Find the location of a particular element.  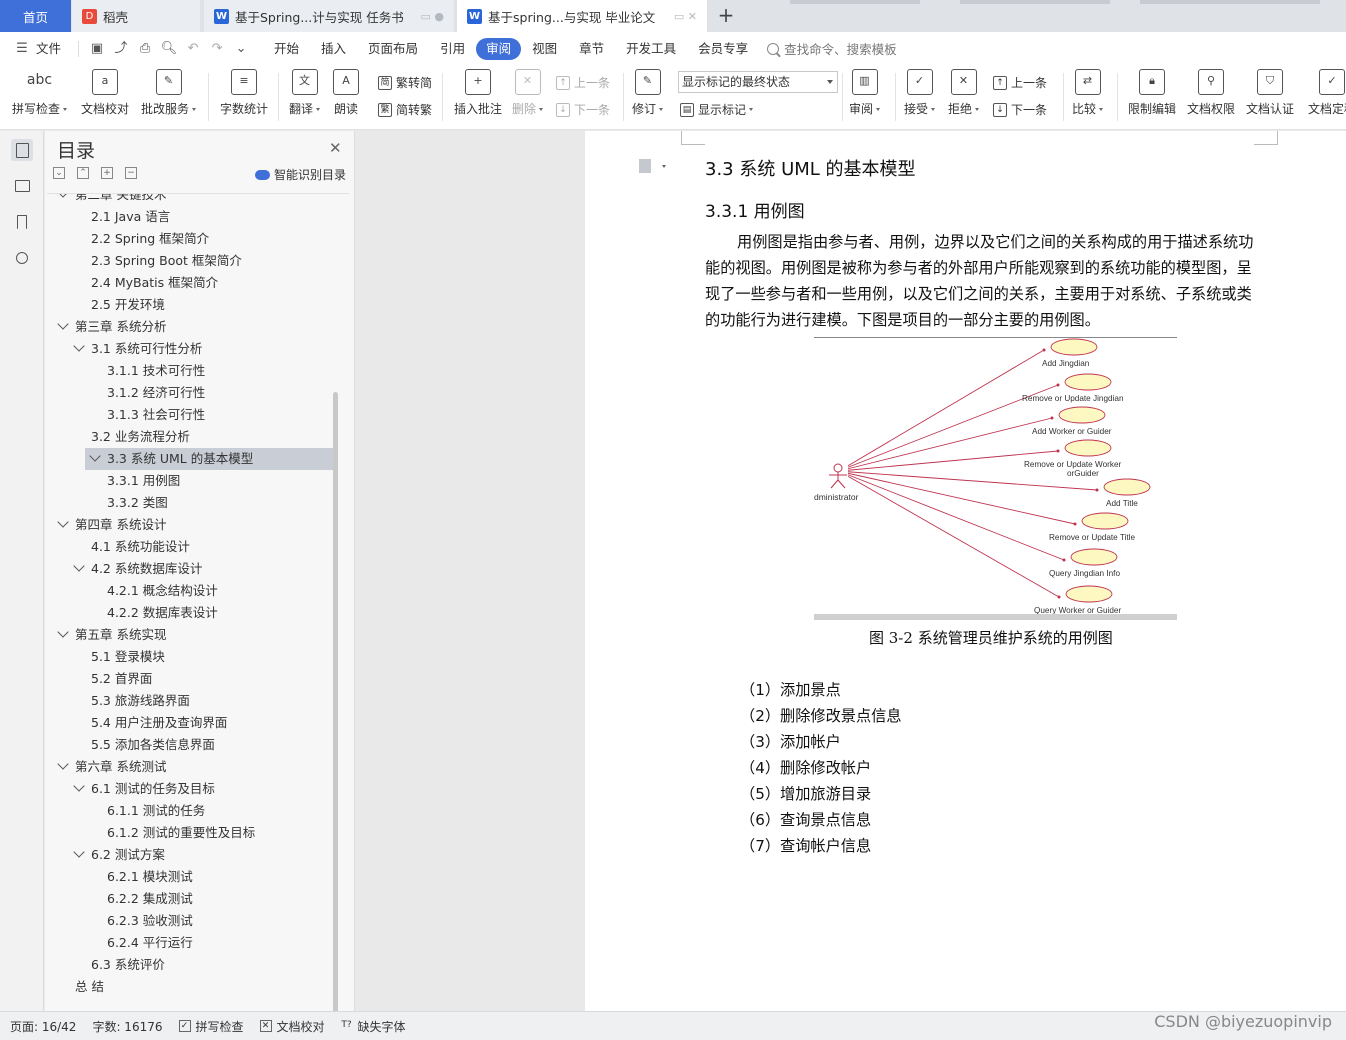

command-search: 查找命令、搜索模板 is located at coordinates (832, 48).